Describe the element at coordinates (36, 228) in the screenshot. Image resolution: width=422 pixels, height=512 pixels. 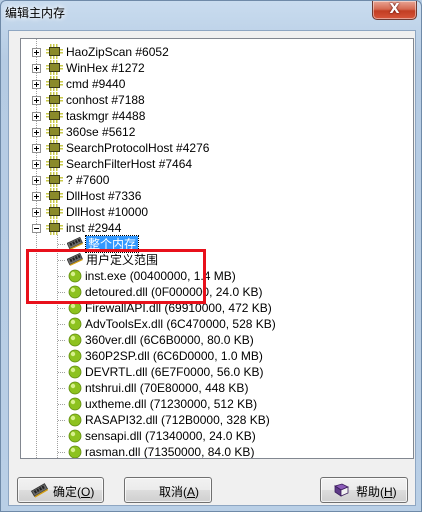
I see `collapse-minus-icon` at that location.